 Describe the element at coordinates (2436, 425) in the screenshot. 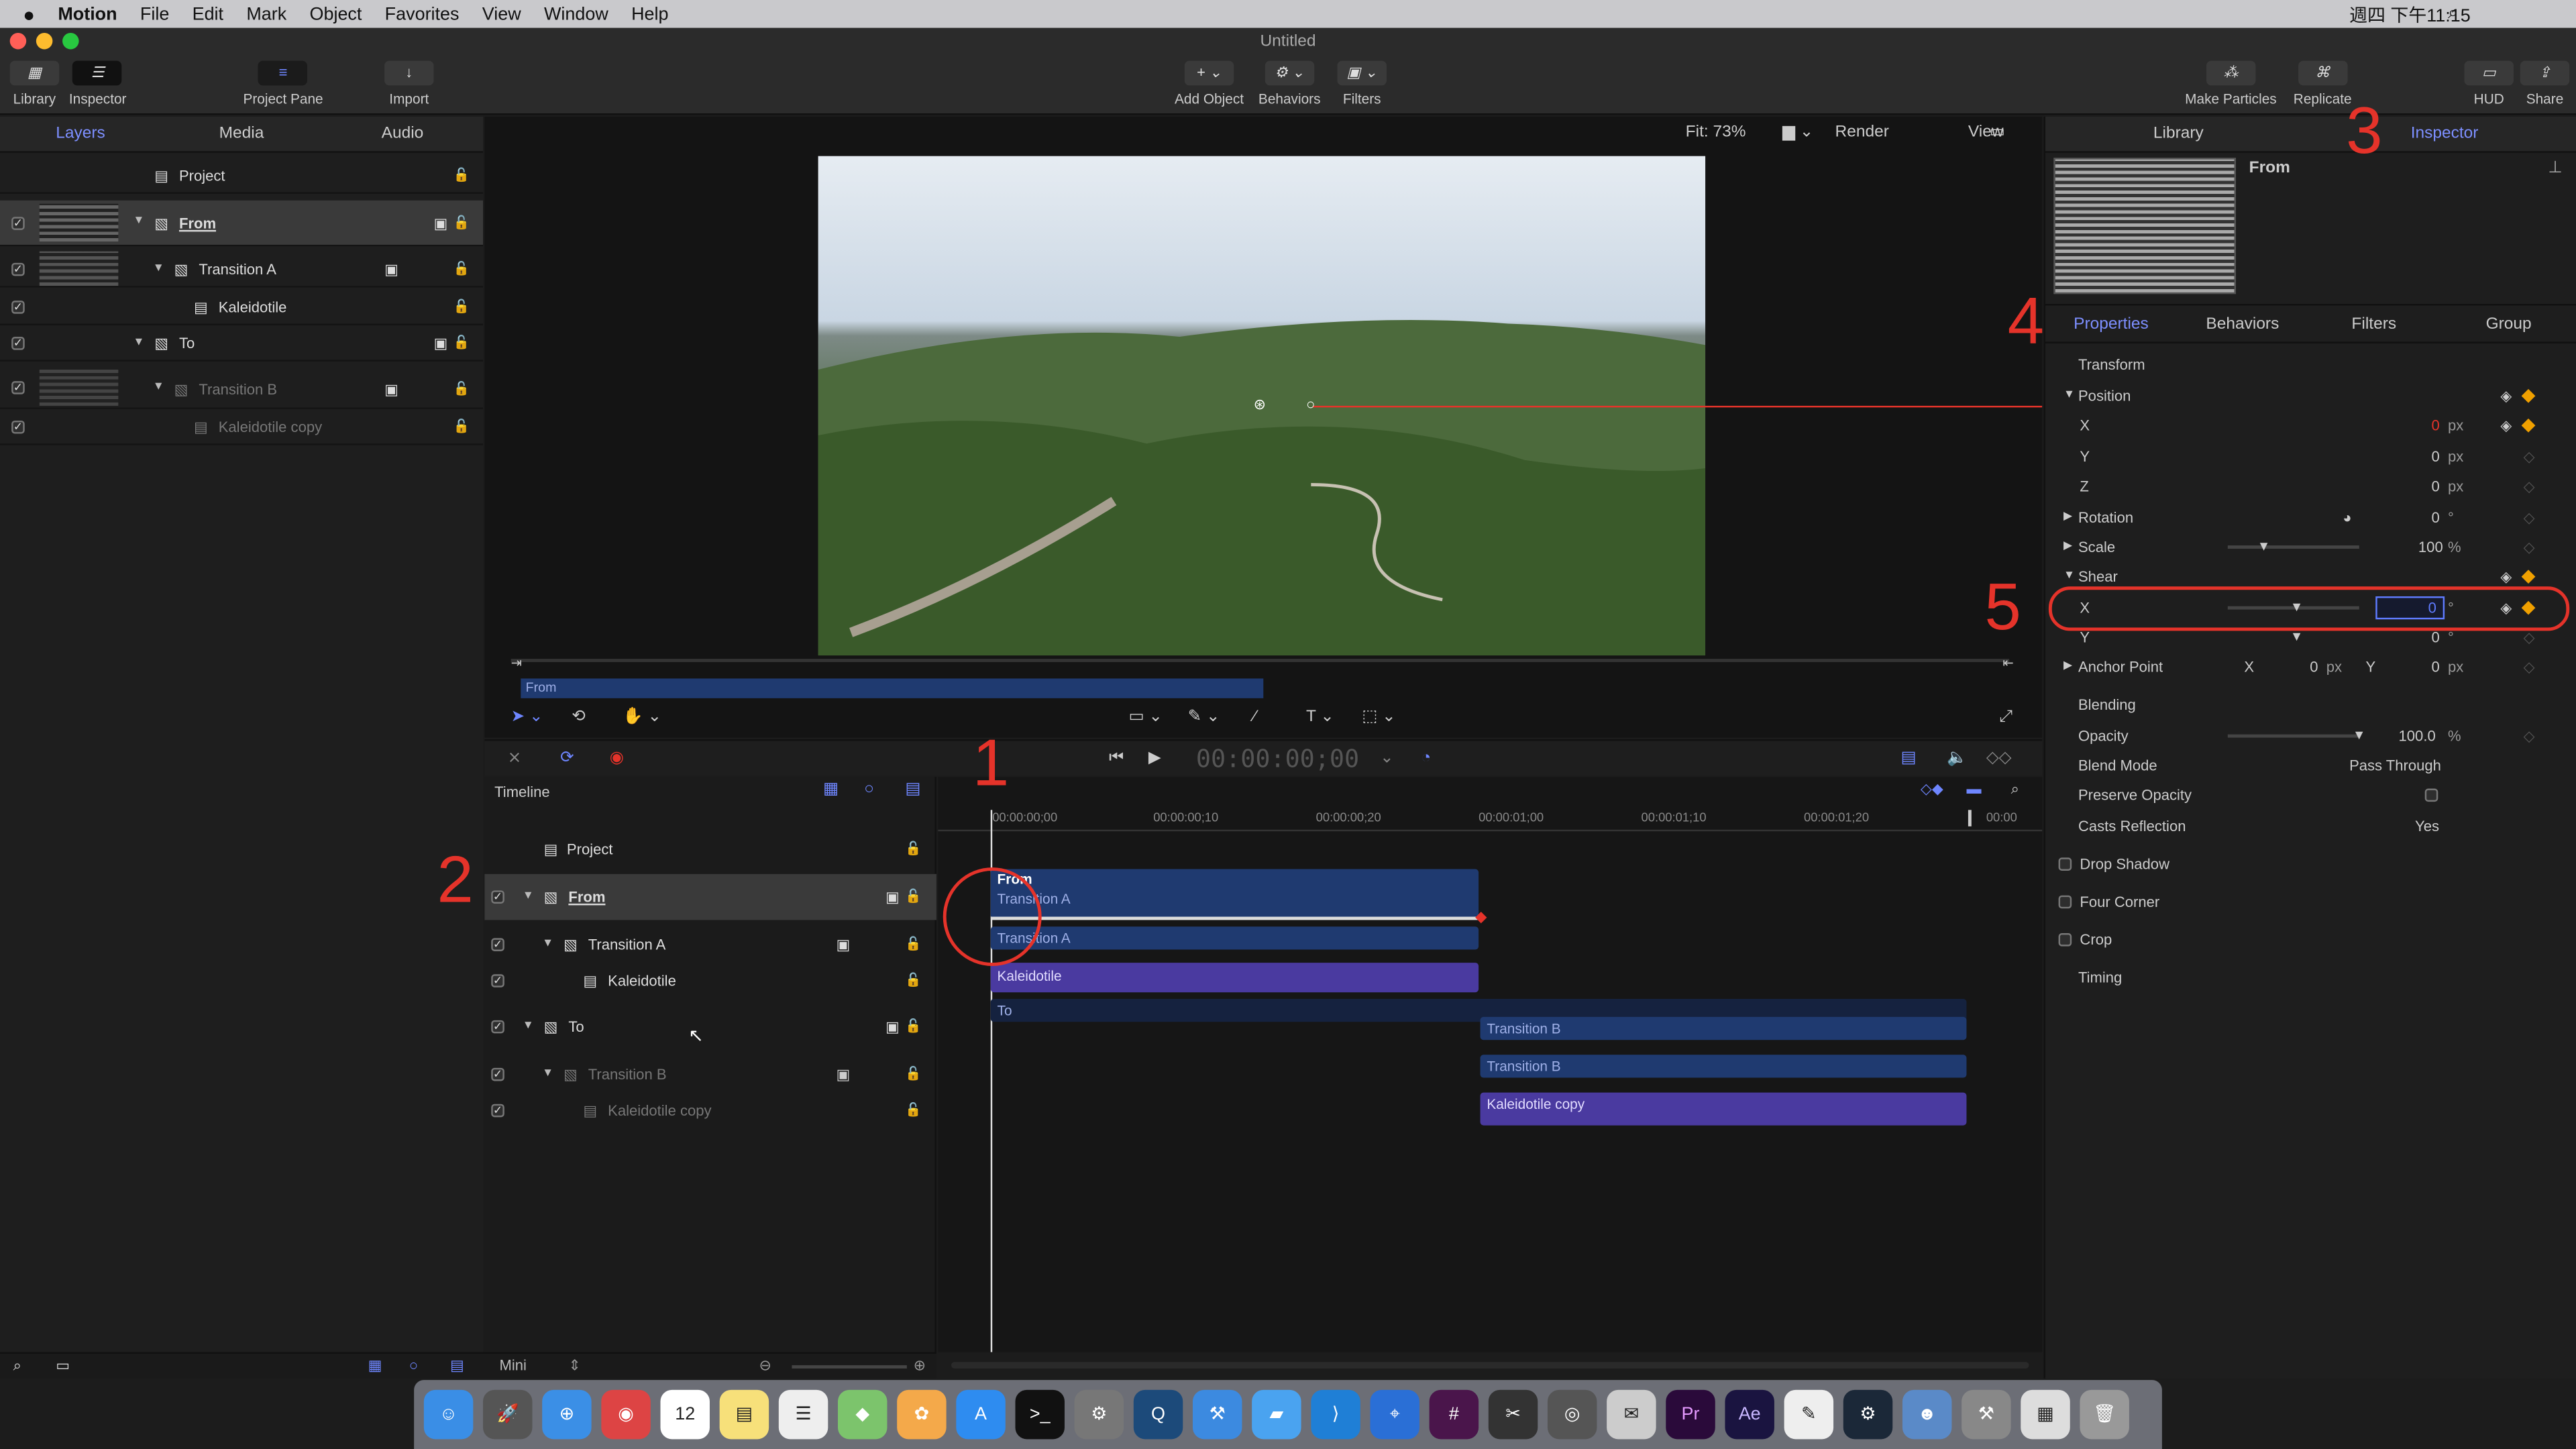

I see `position-x-value: 0` at that location.